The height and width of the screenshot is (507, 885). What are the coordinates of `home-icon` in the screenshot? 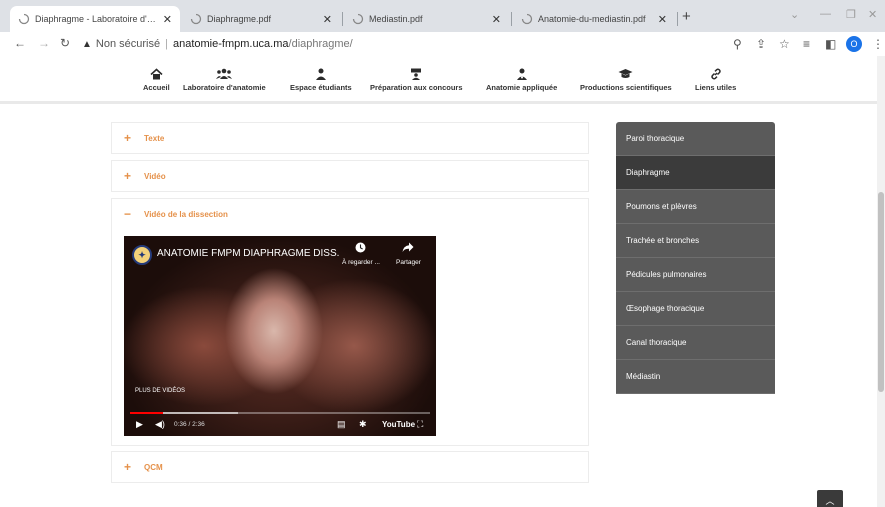 It's located at (156, 75).